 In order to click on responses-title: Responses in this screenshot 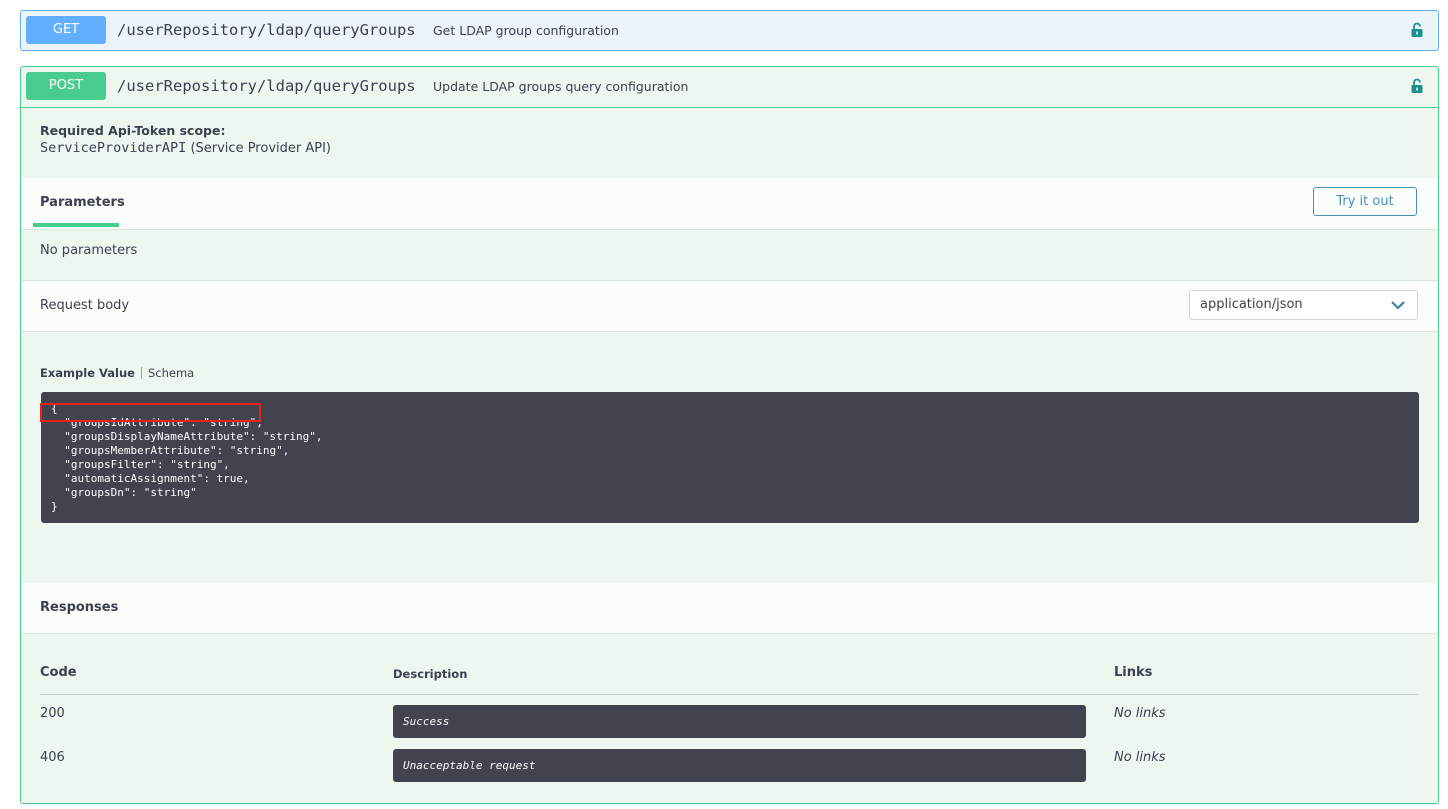, I will do `click(79, 607)`.